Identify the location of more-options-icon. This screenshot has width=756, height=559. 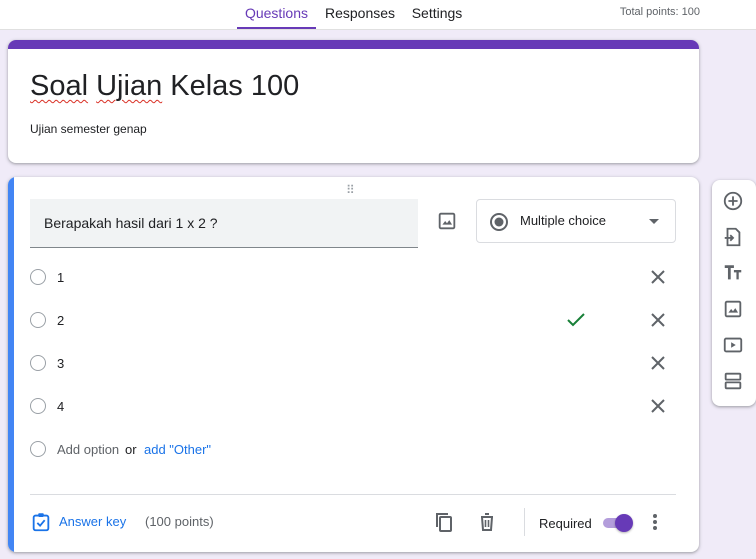
(655, 522).